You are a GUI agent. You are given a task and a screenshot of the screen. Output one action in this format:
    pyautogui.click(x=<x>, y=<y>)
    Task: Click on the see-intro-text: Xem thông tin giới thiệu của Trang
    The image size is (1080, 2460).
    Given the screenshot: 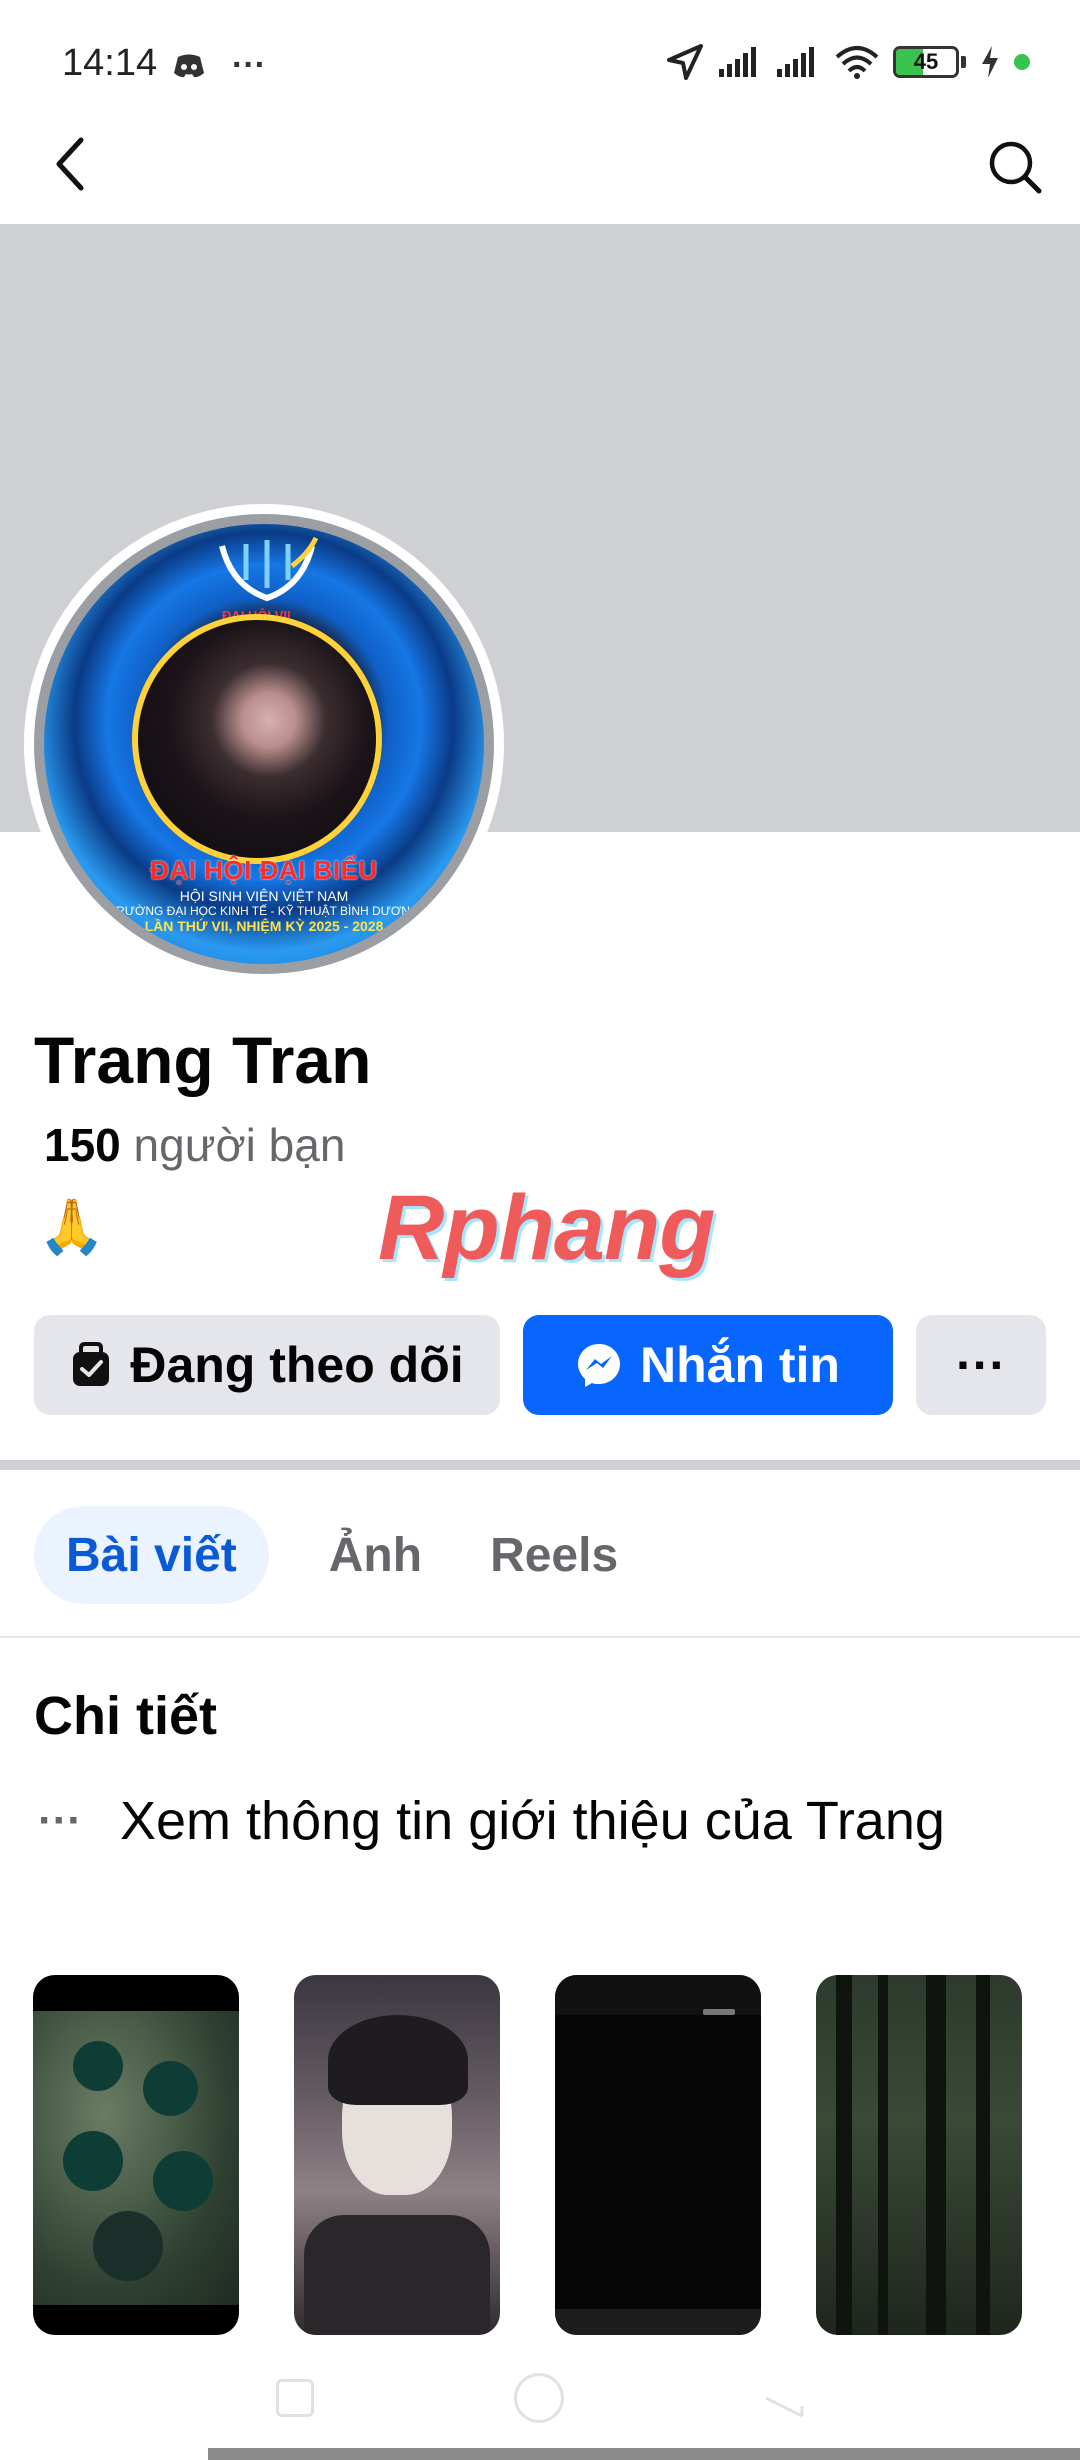 What is the action you would take?
    pyautogui.click(x=532, y=1821)
    